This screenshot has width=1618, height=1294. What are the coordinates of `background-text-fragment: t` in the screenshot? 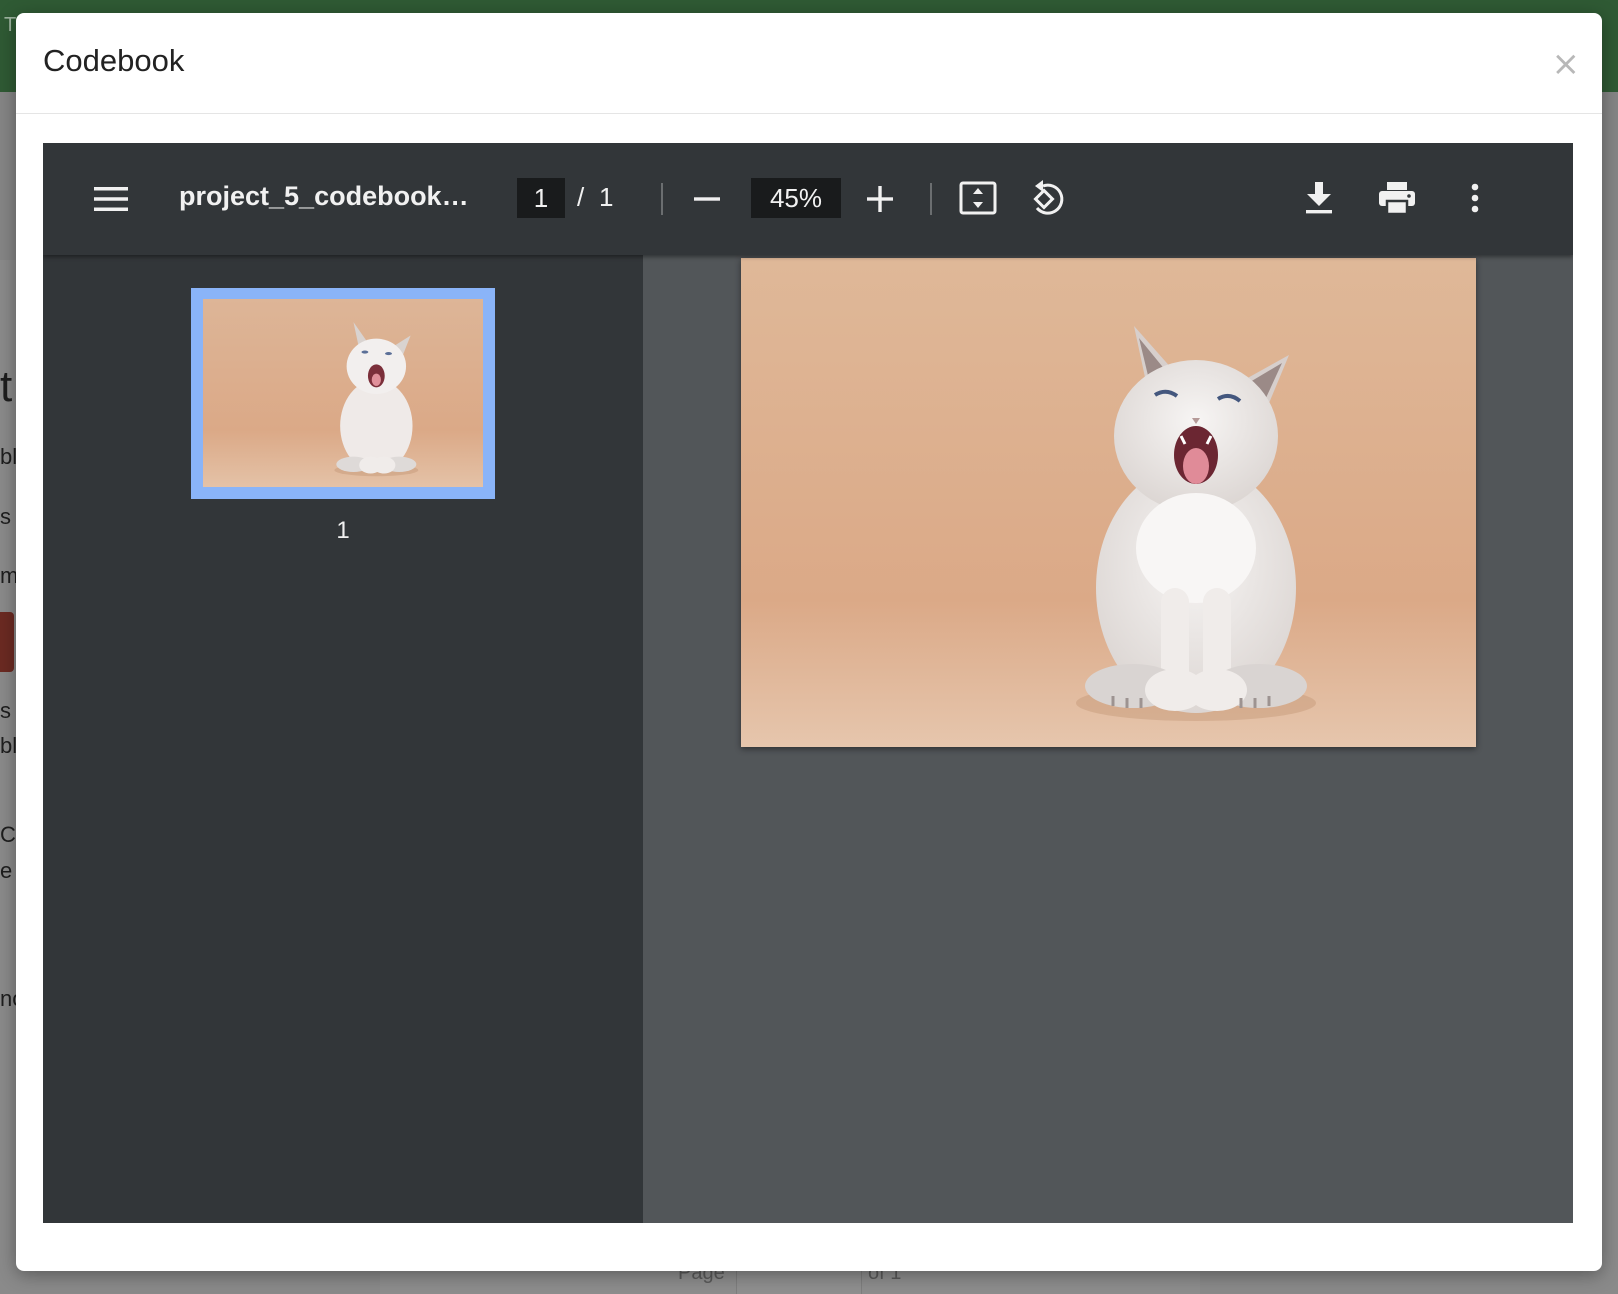 It's located at (6, 386).